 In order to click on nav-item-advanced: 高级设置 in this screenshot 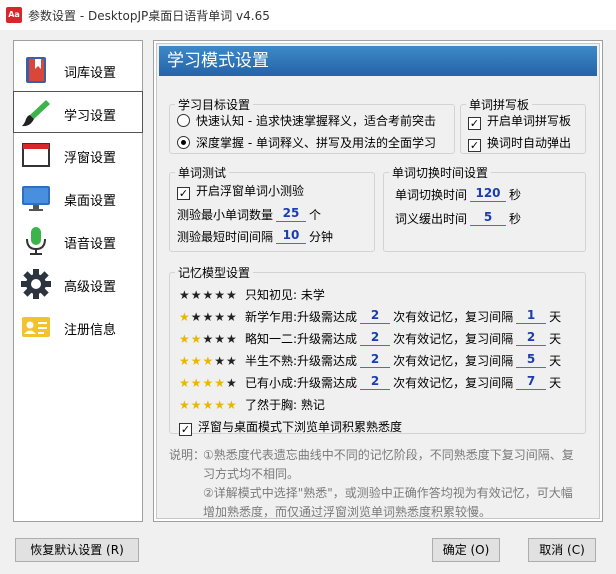, I will do `click(78, 284)`.